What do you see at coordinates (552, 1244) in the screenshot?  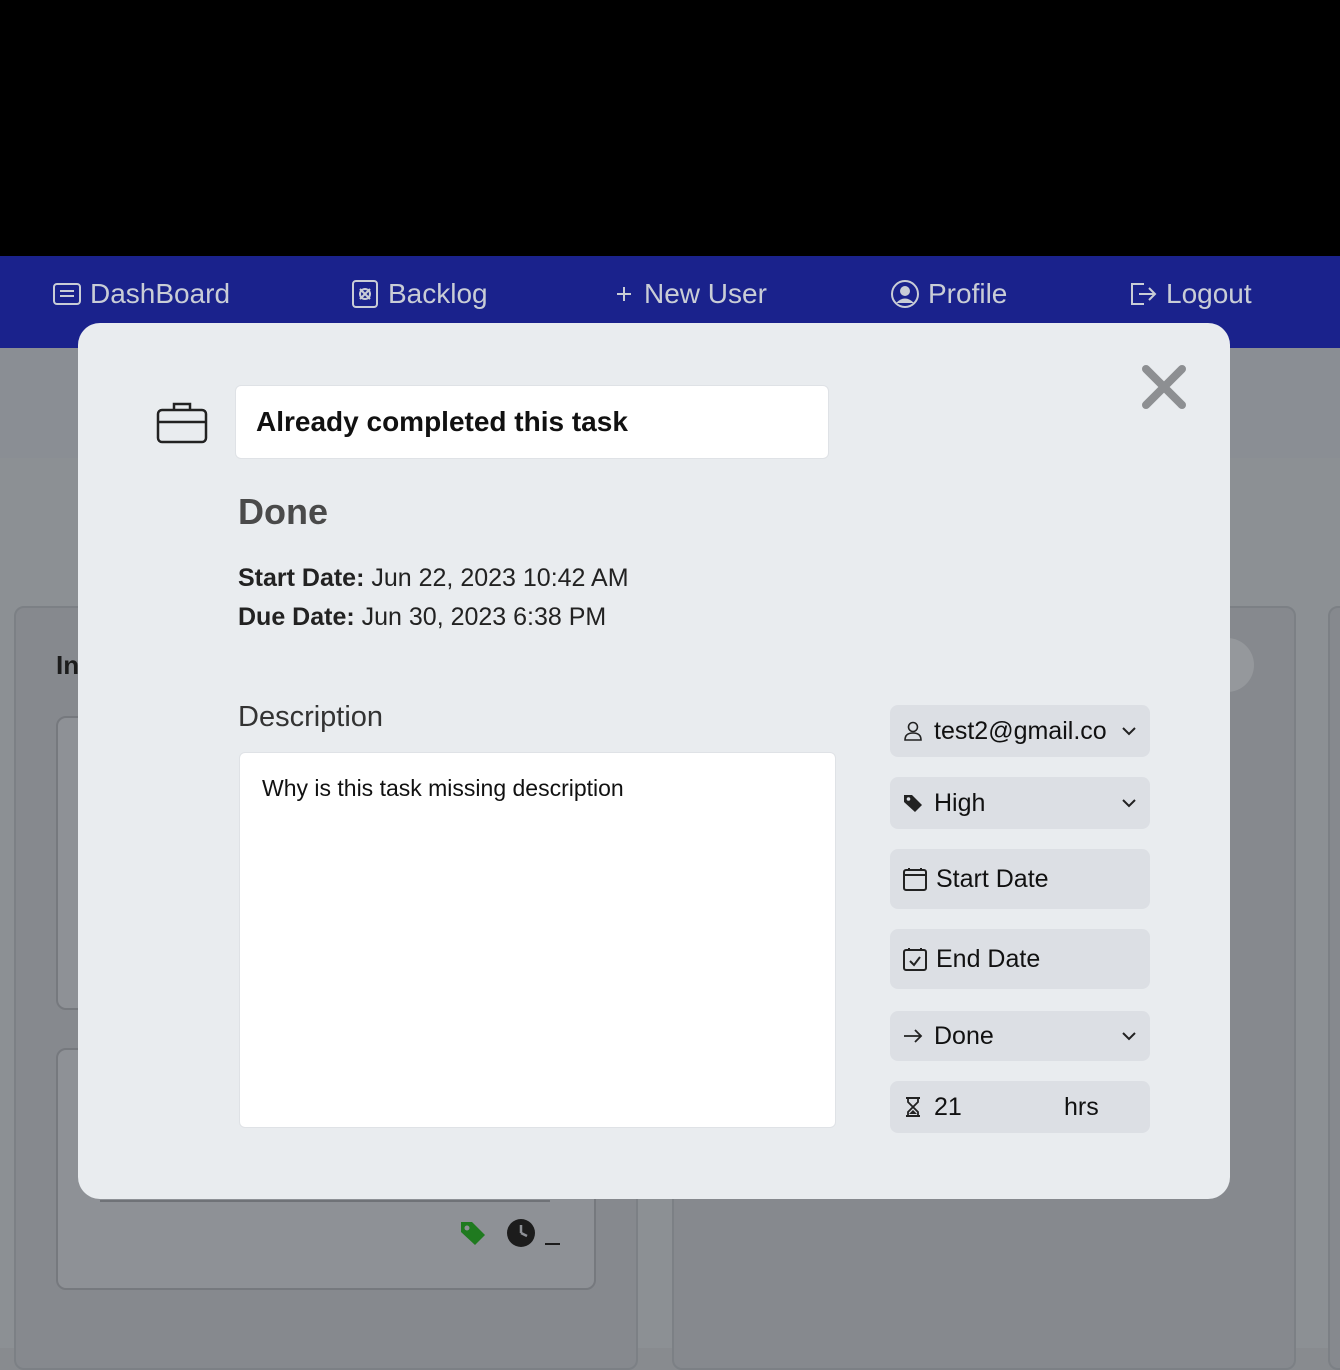 I see `card-placeholder-text` at bounding box center [552, 1244].